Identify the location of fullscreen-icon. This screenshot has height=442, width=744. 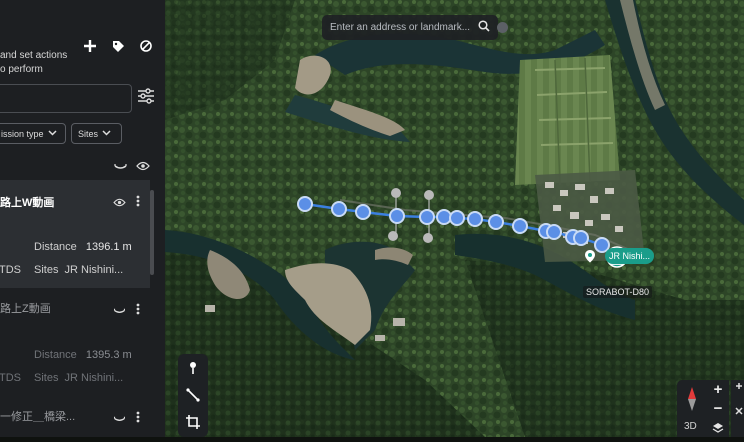
(737, 408).